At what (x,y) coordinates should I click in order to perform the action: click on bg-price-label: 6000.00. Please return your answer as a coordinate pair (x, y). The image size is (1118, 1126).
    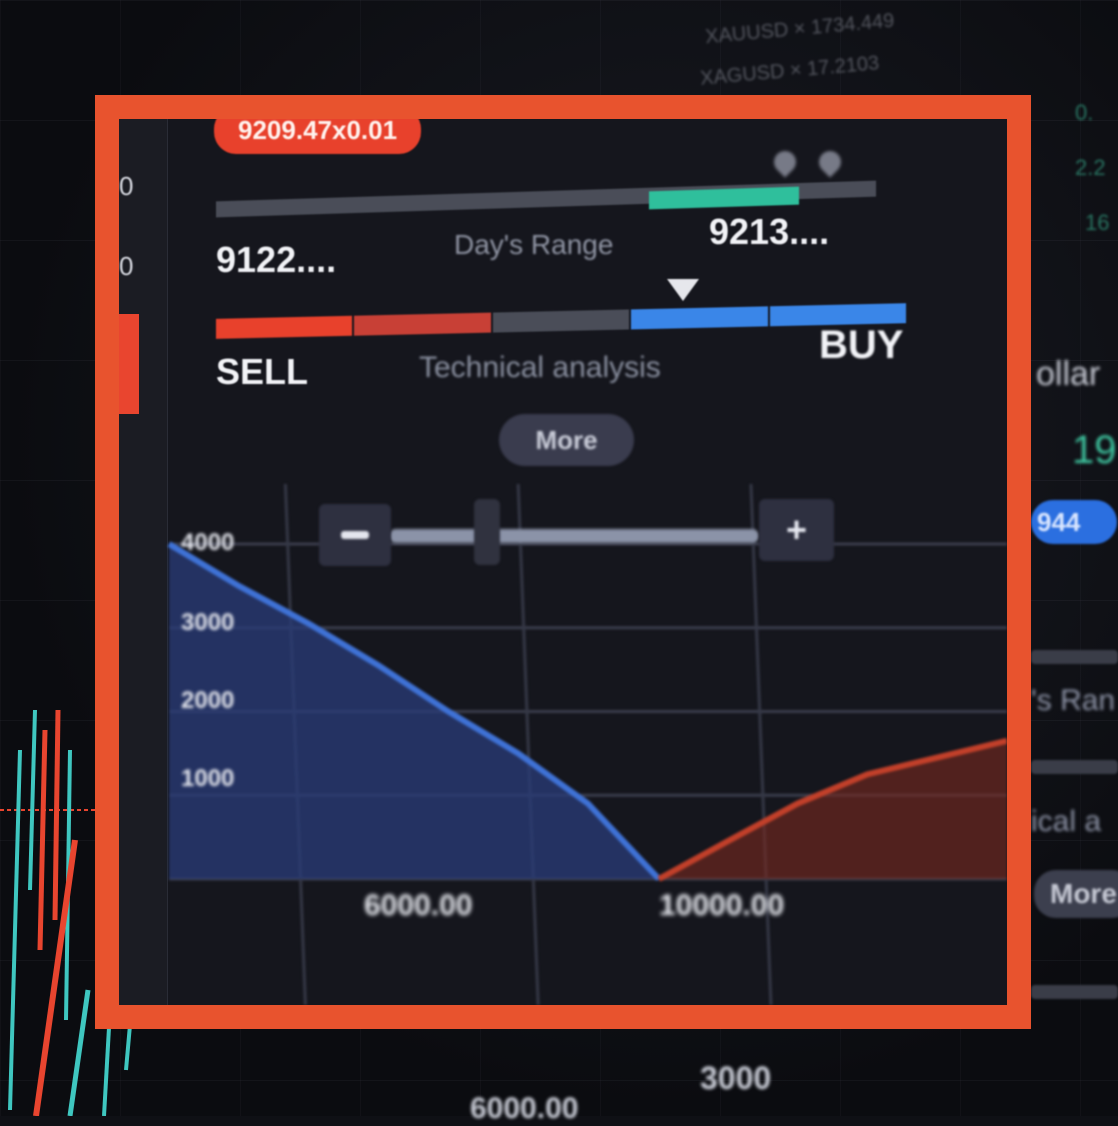
    Looking at the image, I should click on (524, 1108).